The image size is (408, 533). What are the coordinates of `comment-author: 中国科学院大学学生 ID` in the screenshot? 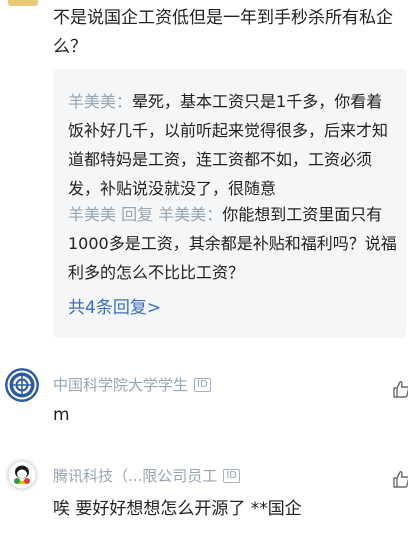 It's located at (132, 384).